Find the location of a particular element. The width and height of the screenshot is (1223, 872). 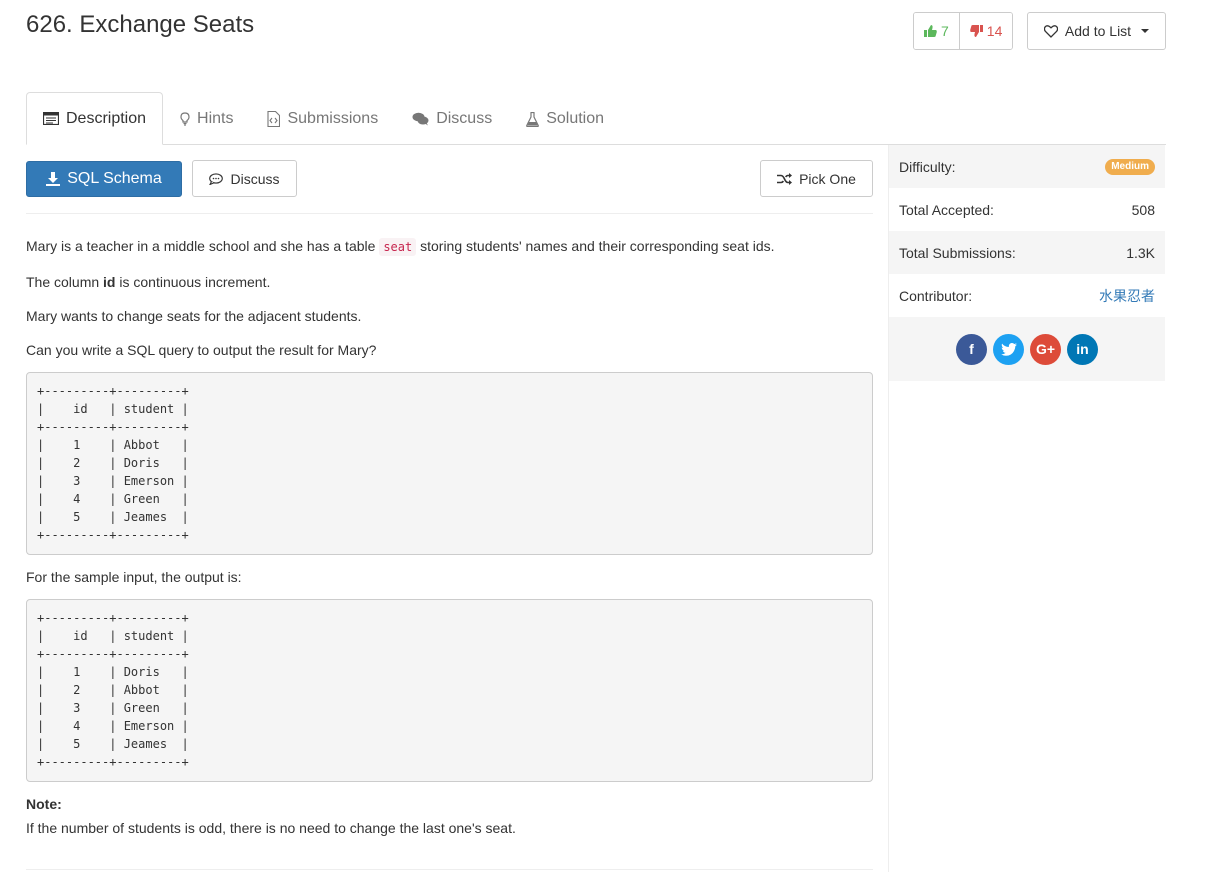

twitter-icon is located at coordinates (1008, 349).